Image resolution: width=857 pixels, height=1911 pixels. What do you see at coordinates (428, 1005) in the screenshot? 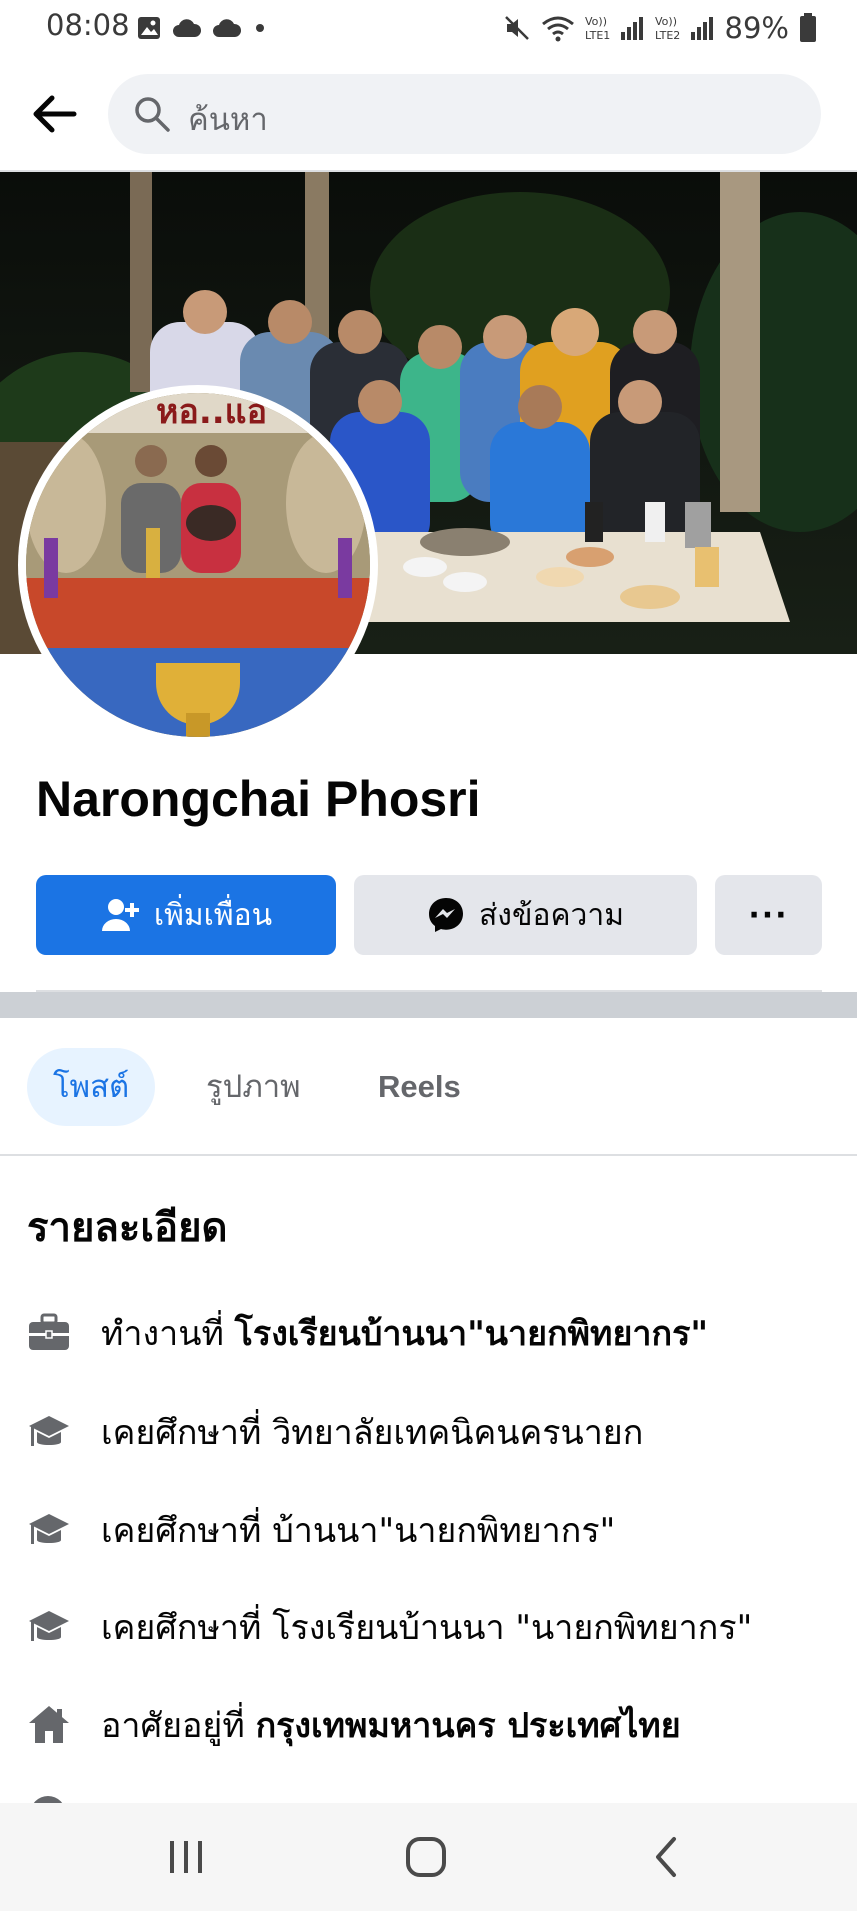
I see `section-separator` at bounding box center [428, 1005].